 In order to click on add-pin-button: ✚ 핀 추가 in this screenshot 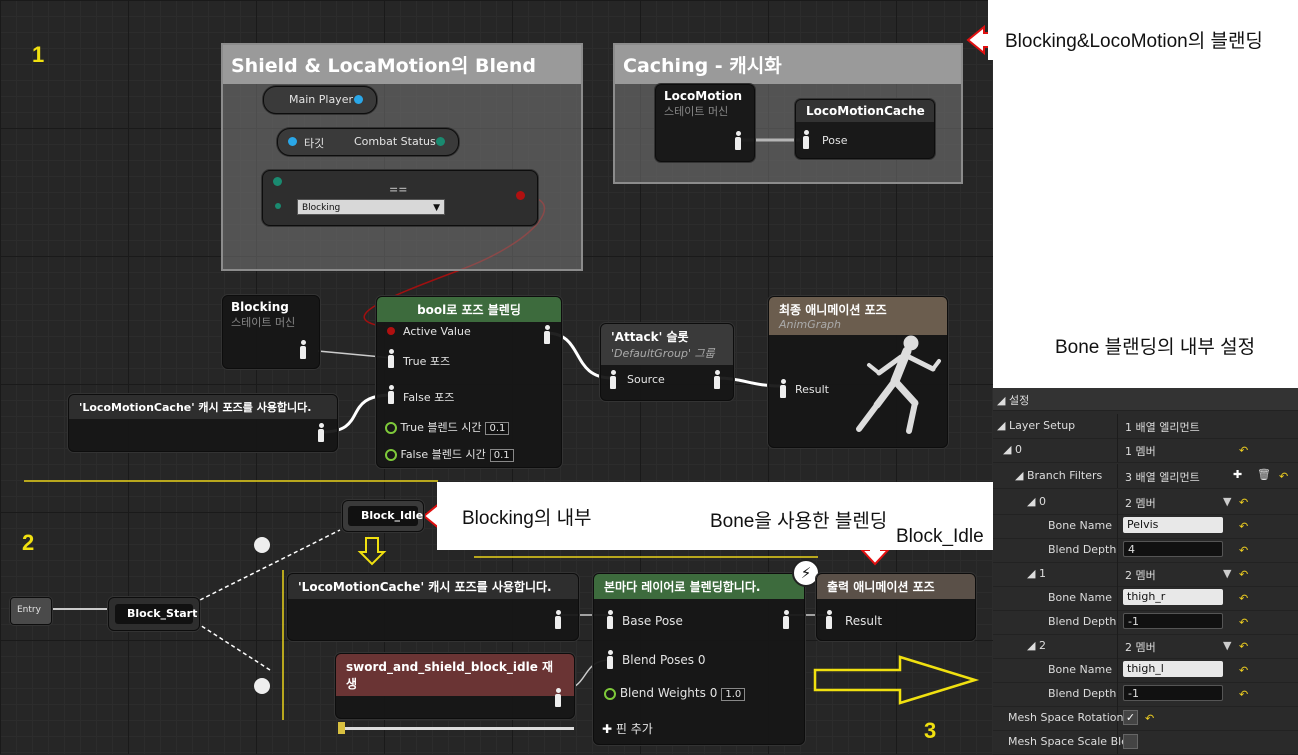, I will do `click(627, 728)`.